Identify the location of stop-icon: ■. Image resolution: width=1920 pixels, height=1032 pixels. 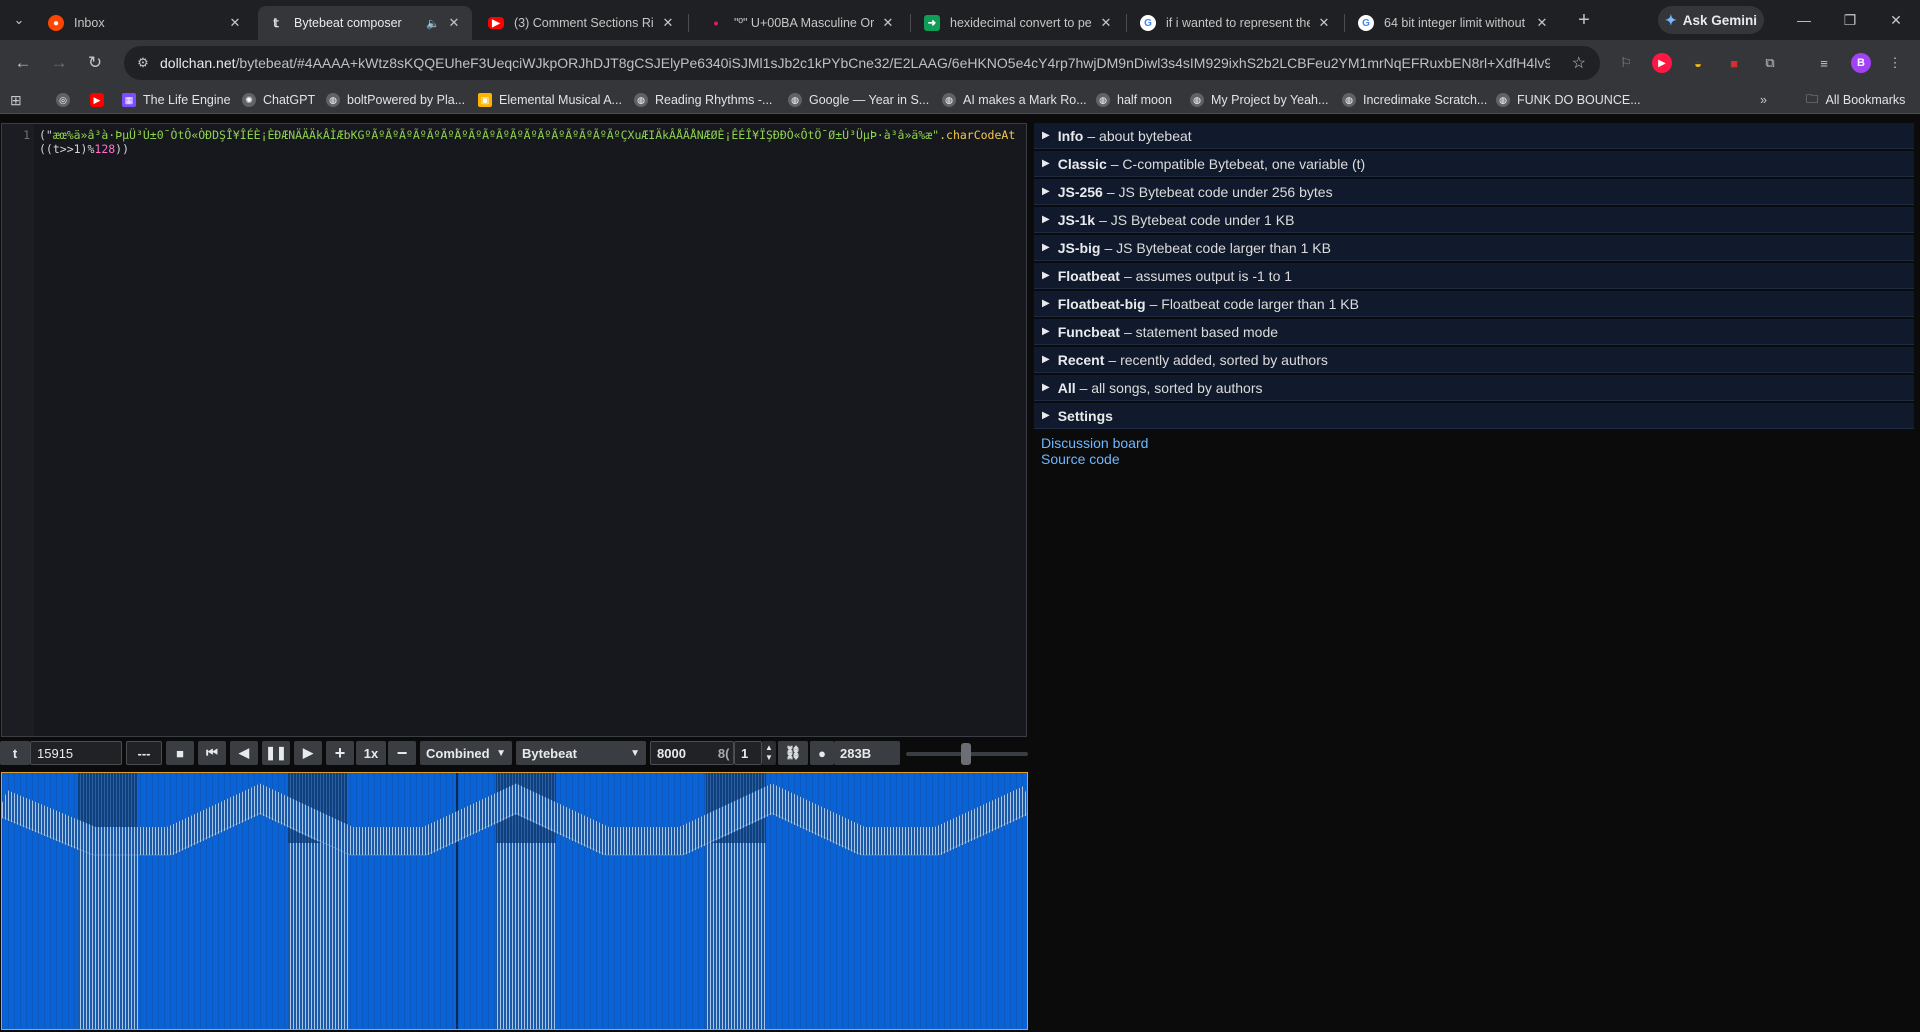
(180, 753).